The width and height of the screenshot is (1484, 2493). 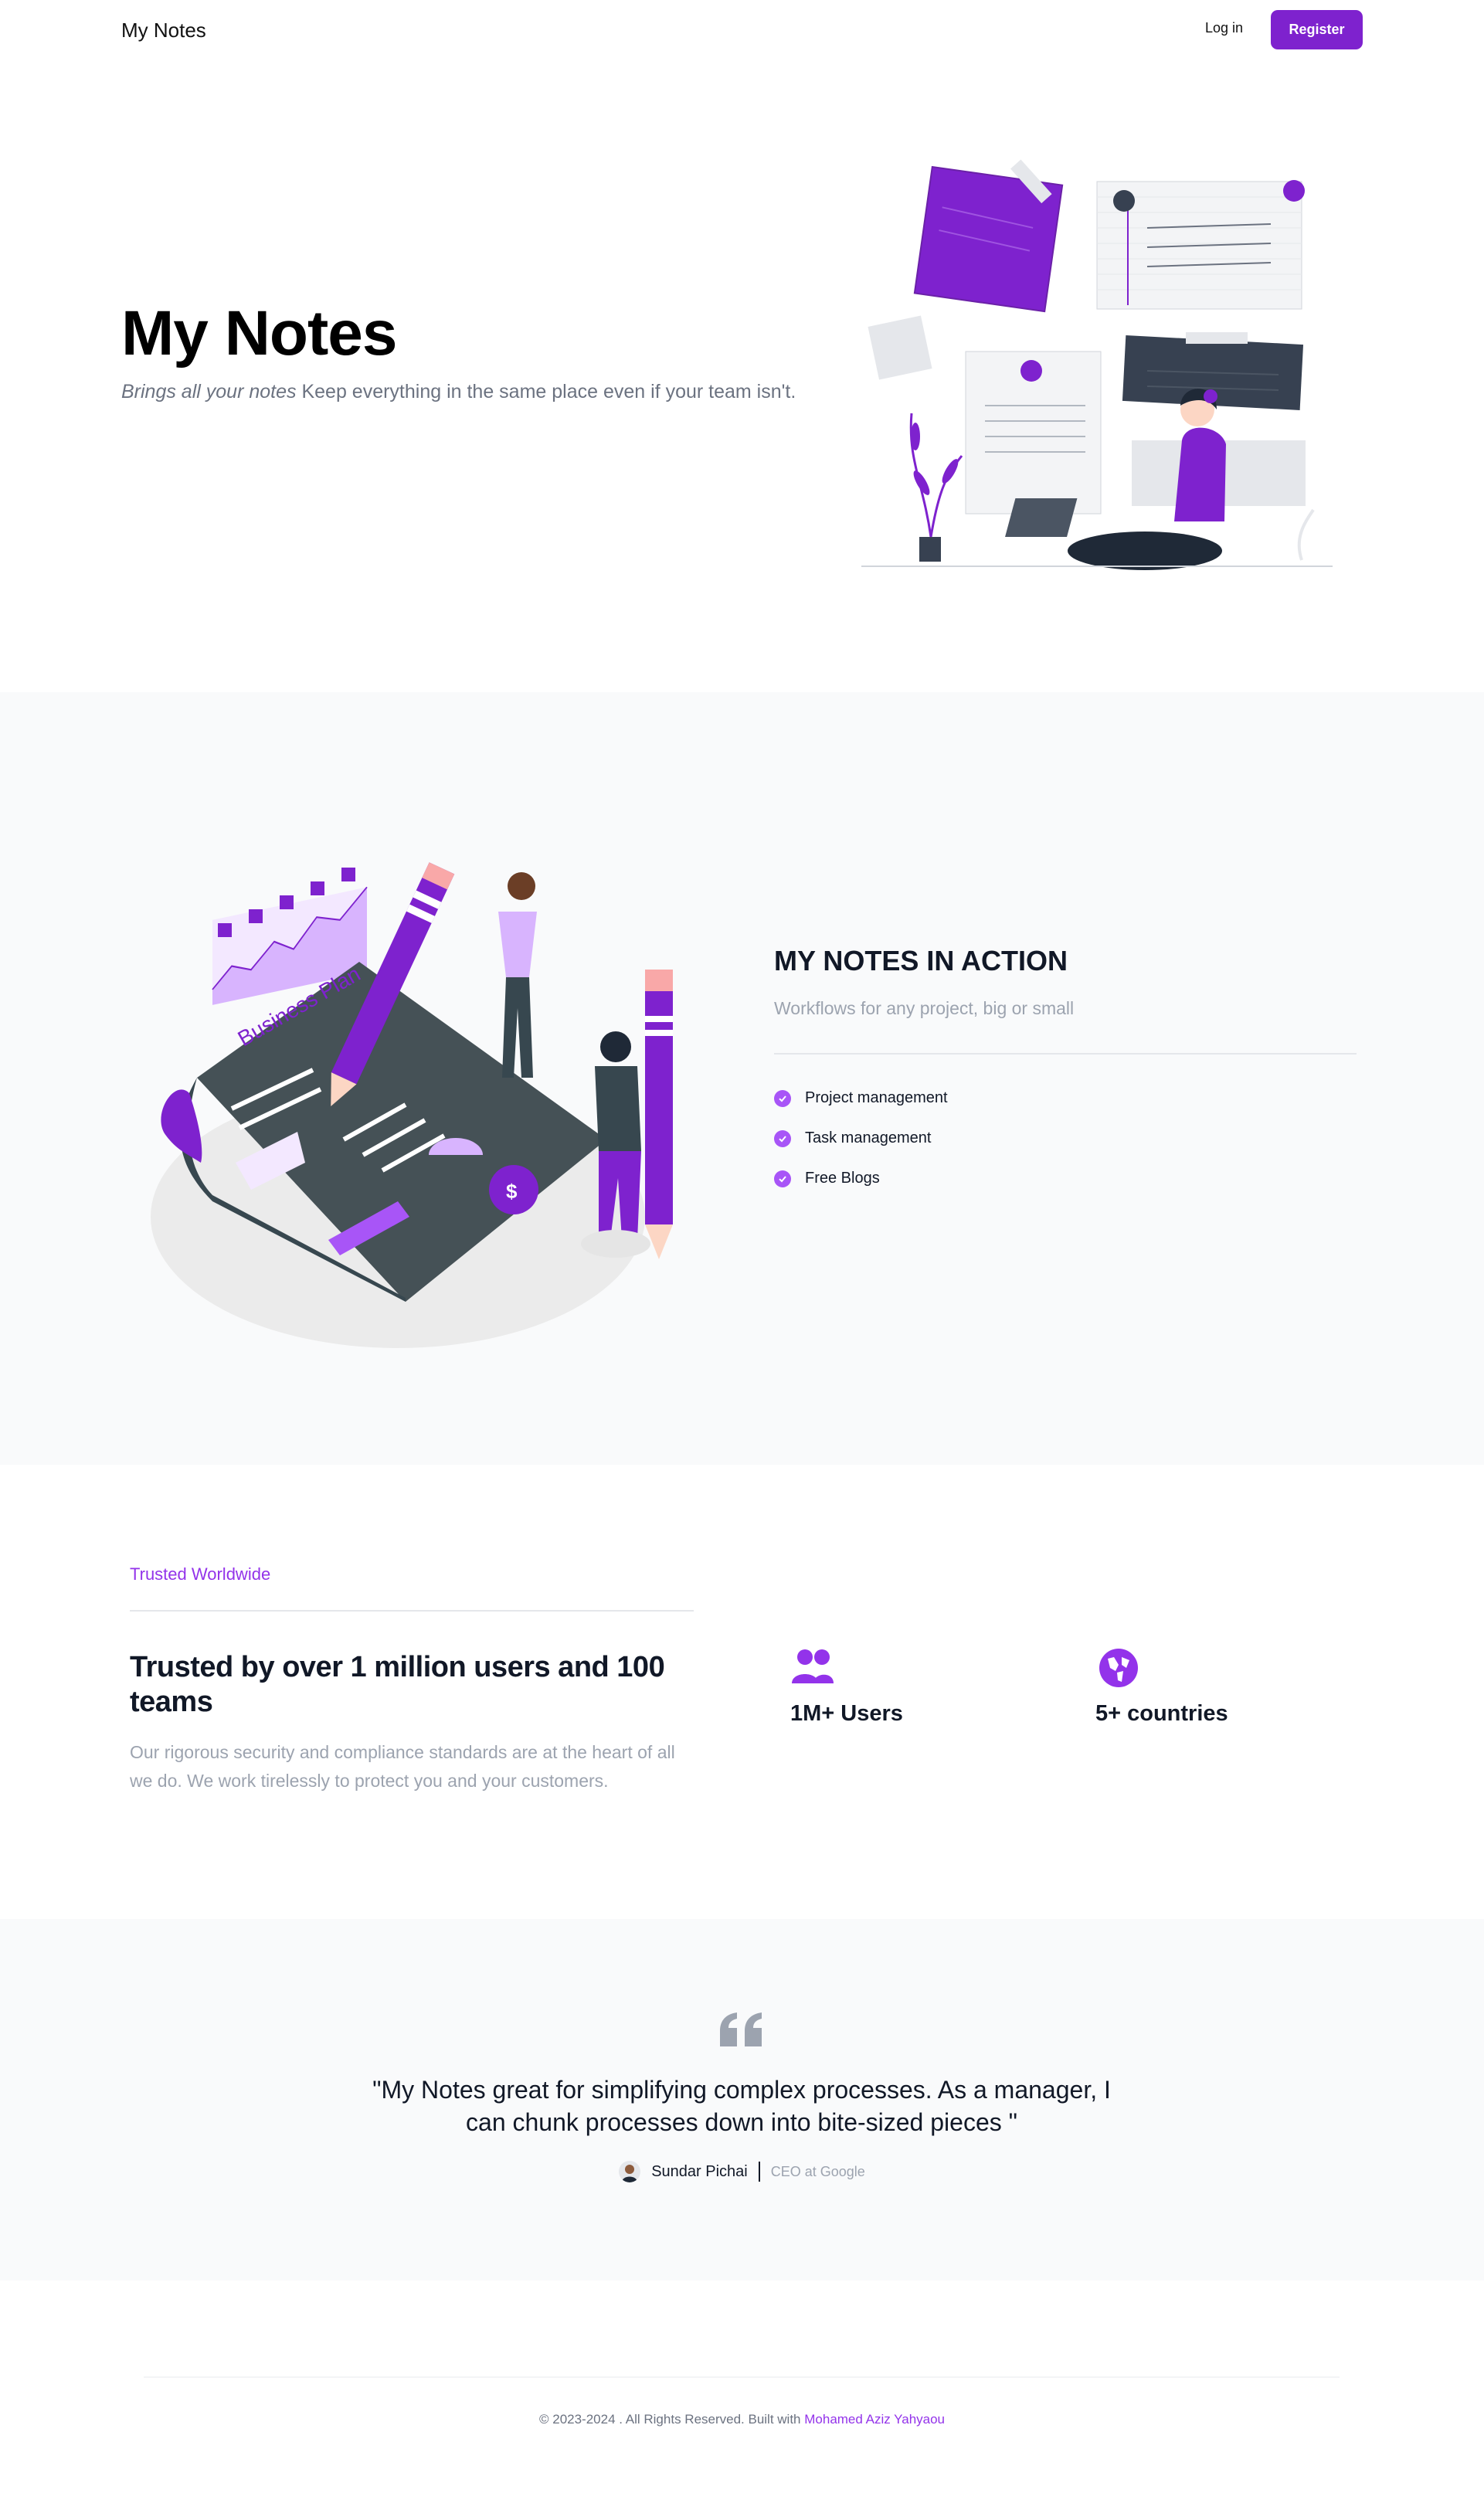 What do you see at coordinates (813, 1666) in the screenshot?
I see `users-icon` at bounding box center [813, 1666].